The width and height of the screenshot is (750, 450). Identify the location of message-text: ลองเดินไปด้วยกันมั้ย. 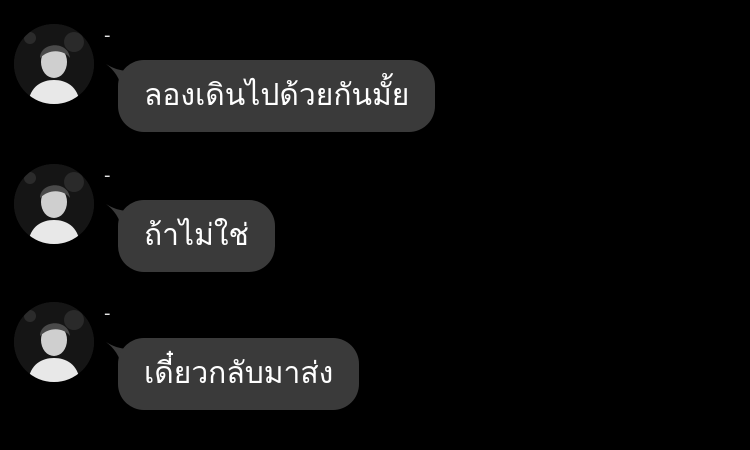
(277, 95).